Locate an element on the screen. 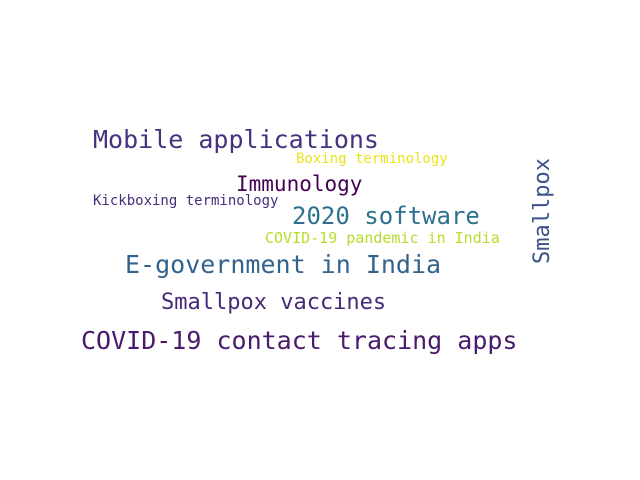 The height and width of the screenshot is (480, 640). word-mobile-applications: Mobile applications is located at coordinates (236, 139).